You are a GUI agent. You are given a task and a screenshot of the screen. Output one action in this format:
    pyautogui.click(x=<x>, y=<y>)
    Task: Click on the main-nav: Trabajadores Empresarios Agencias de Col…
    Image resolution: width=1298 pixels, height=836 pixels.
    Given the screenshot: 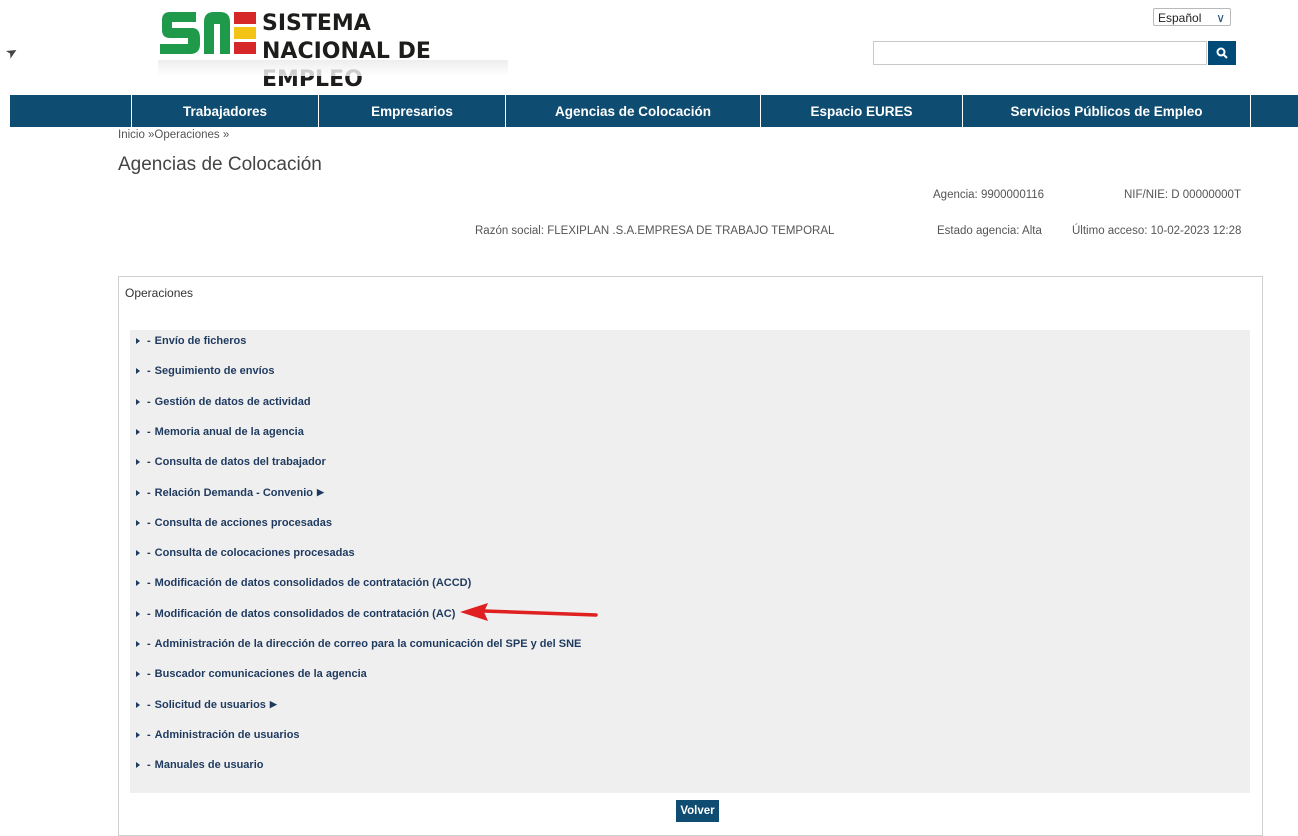 What is the action you would take?
    pyautogui.click(x=654, y=111)
    